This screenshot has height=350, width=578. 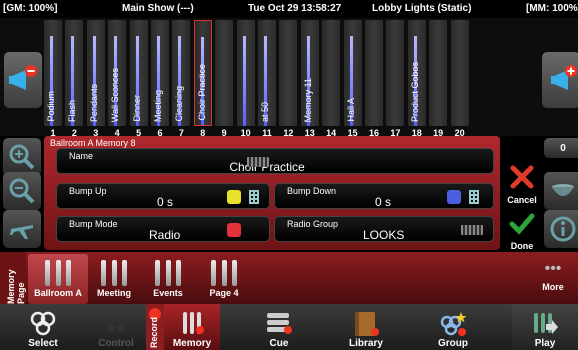 What do you see at coordinates (201, 92) in the screenshot?
I see `fader-label: Choir Practice` at bounding box center [201, 92].